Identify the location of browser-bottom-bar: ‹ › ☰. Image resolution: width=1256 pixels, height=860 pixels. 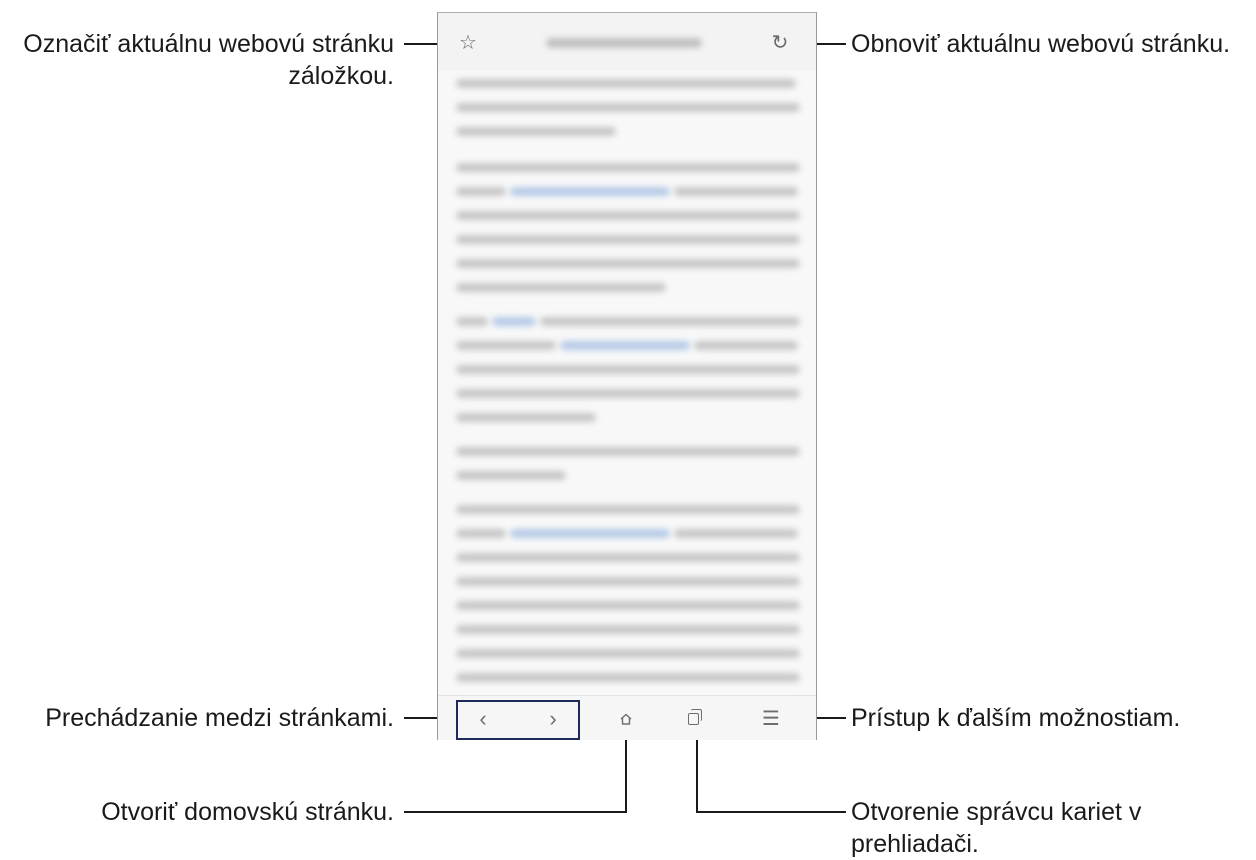
(627, 717).